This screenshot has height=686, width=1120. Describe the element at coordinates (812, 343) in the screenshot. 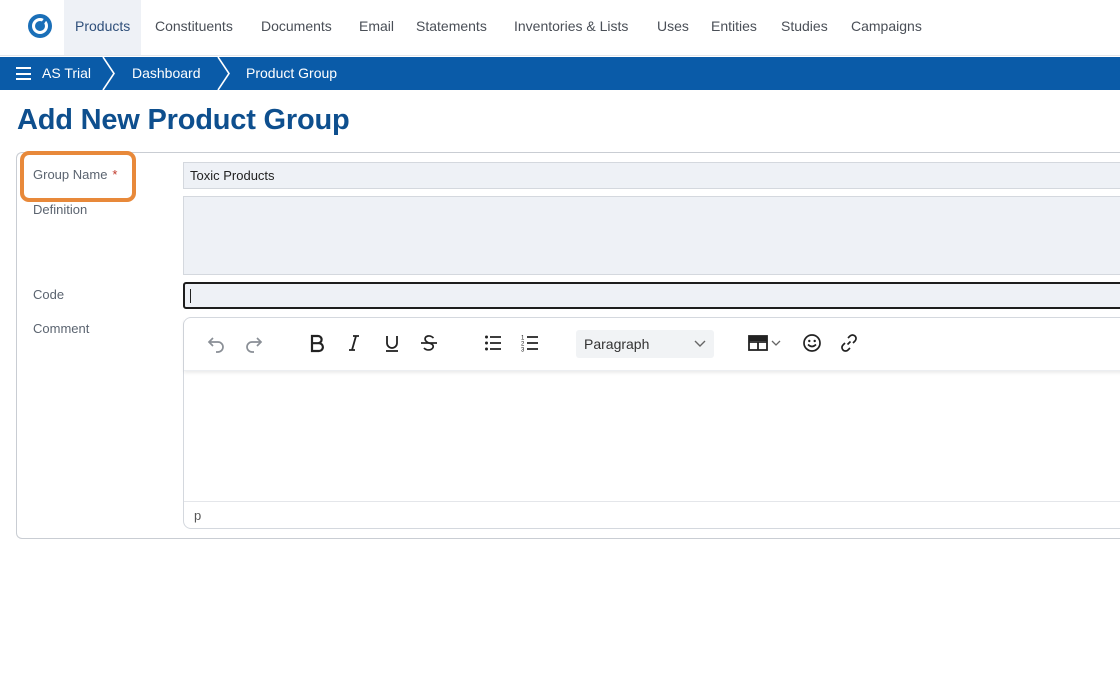

I see `emoji-icon` at that location.